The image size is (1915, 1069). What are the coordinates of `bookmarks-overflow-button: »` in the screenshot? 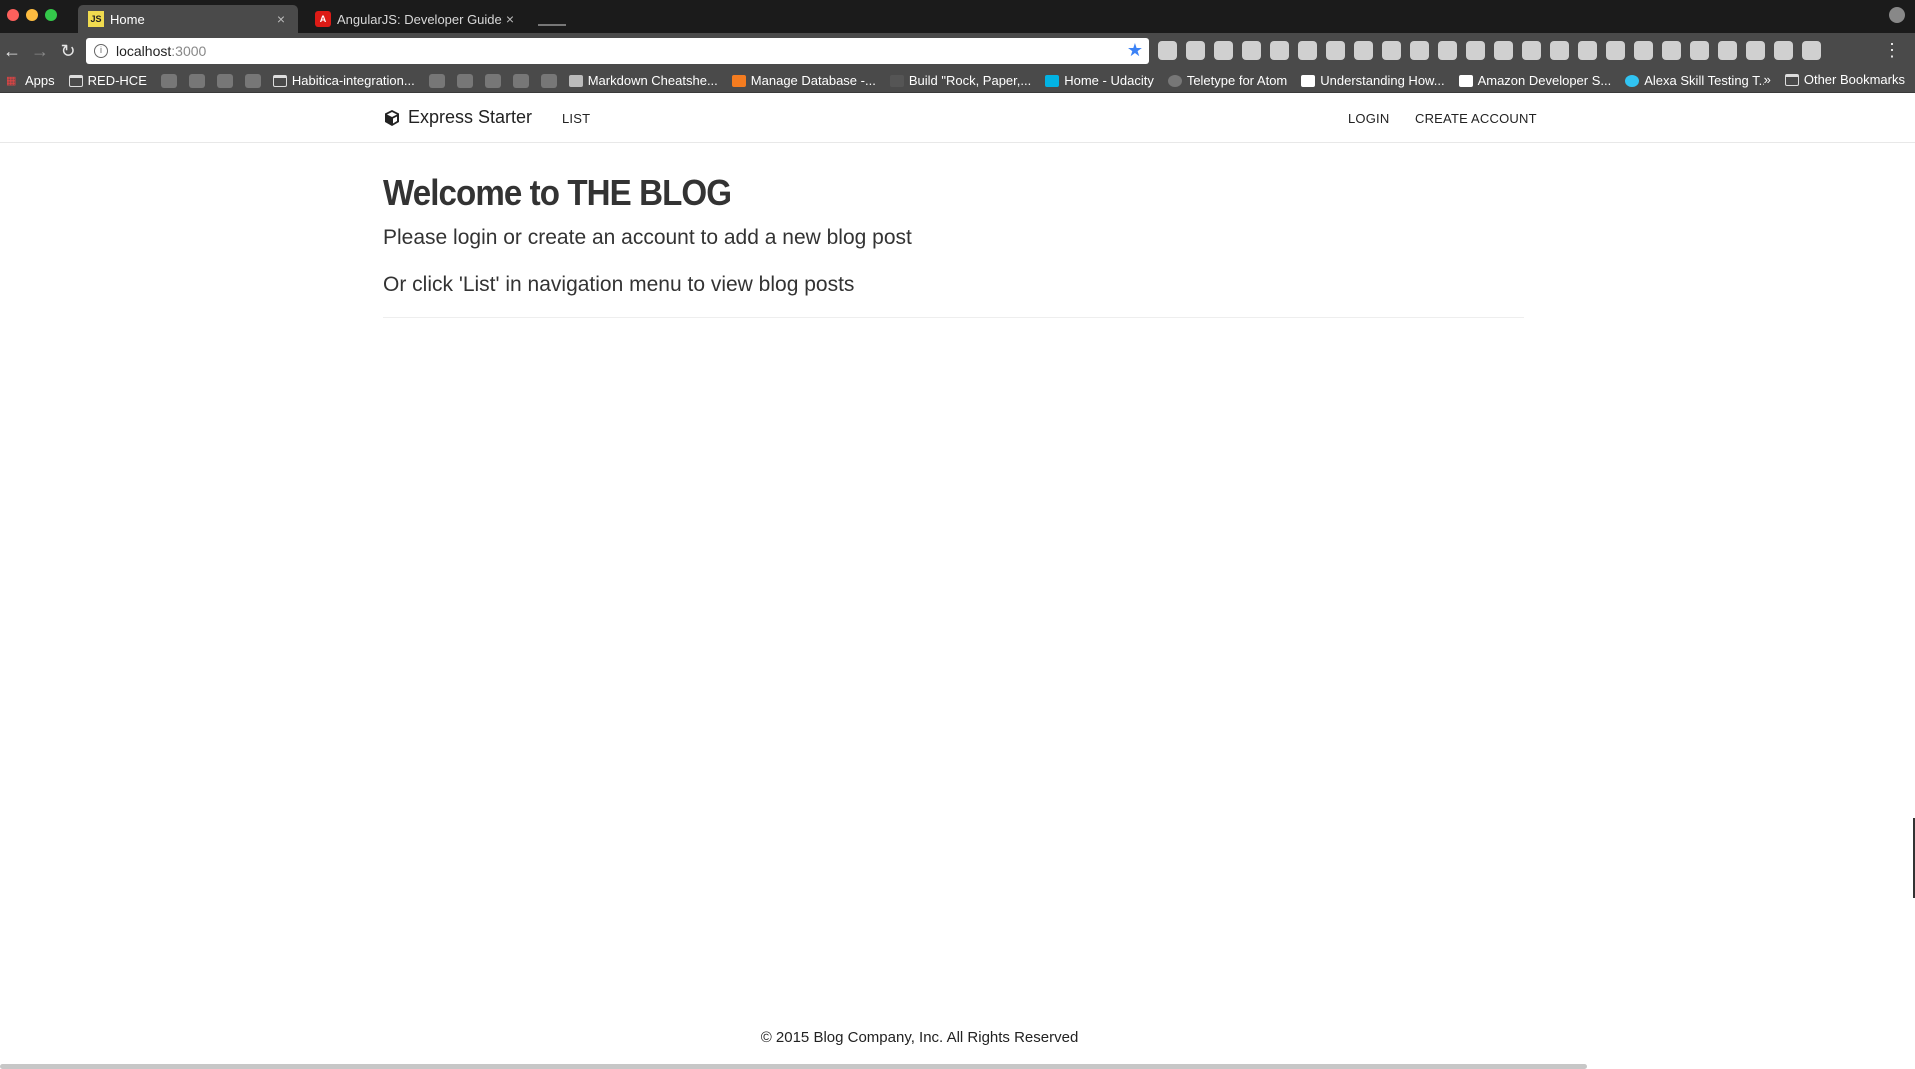 It's located at (1767, 79).